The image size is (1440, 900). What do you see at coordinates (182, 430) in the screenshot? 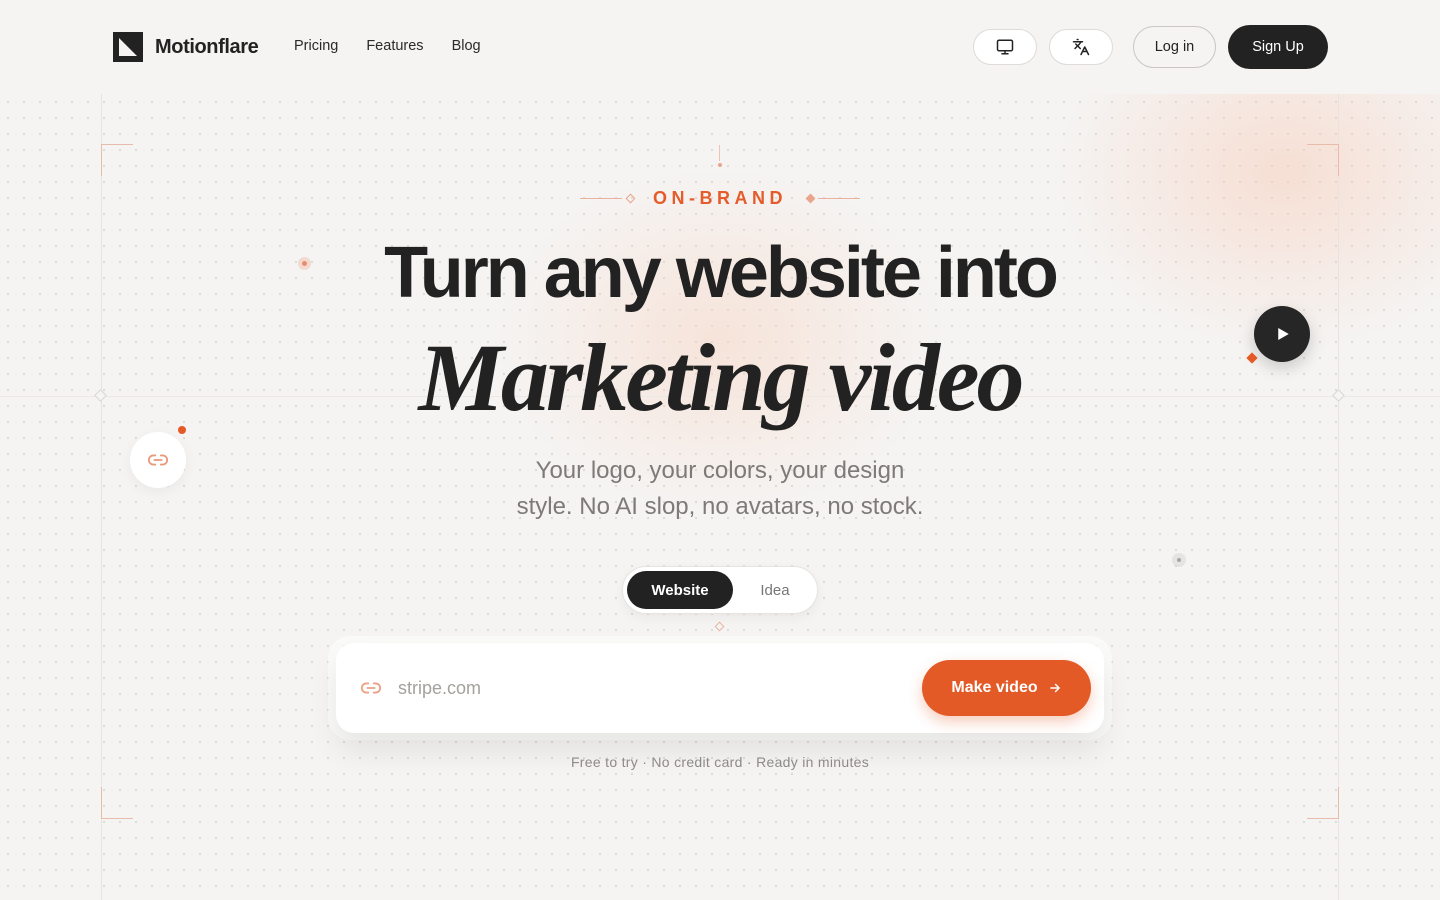
I see `accent-dot` at bounding box center [182, 430].